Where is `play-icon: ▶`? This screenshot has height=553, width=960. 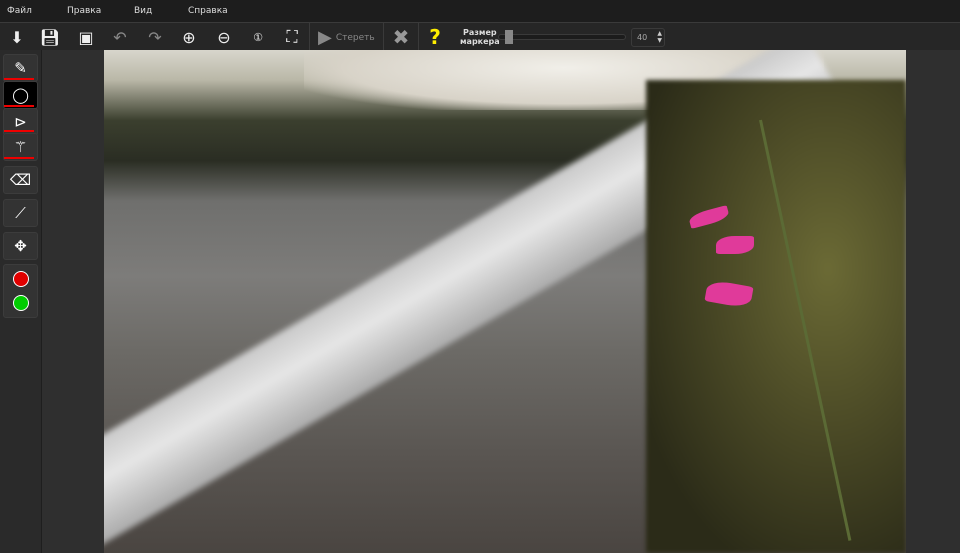 play-icon: ▶ is located at coordinates (325, 37).